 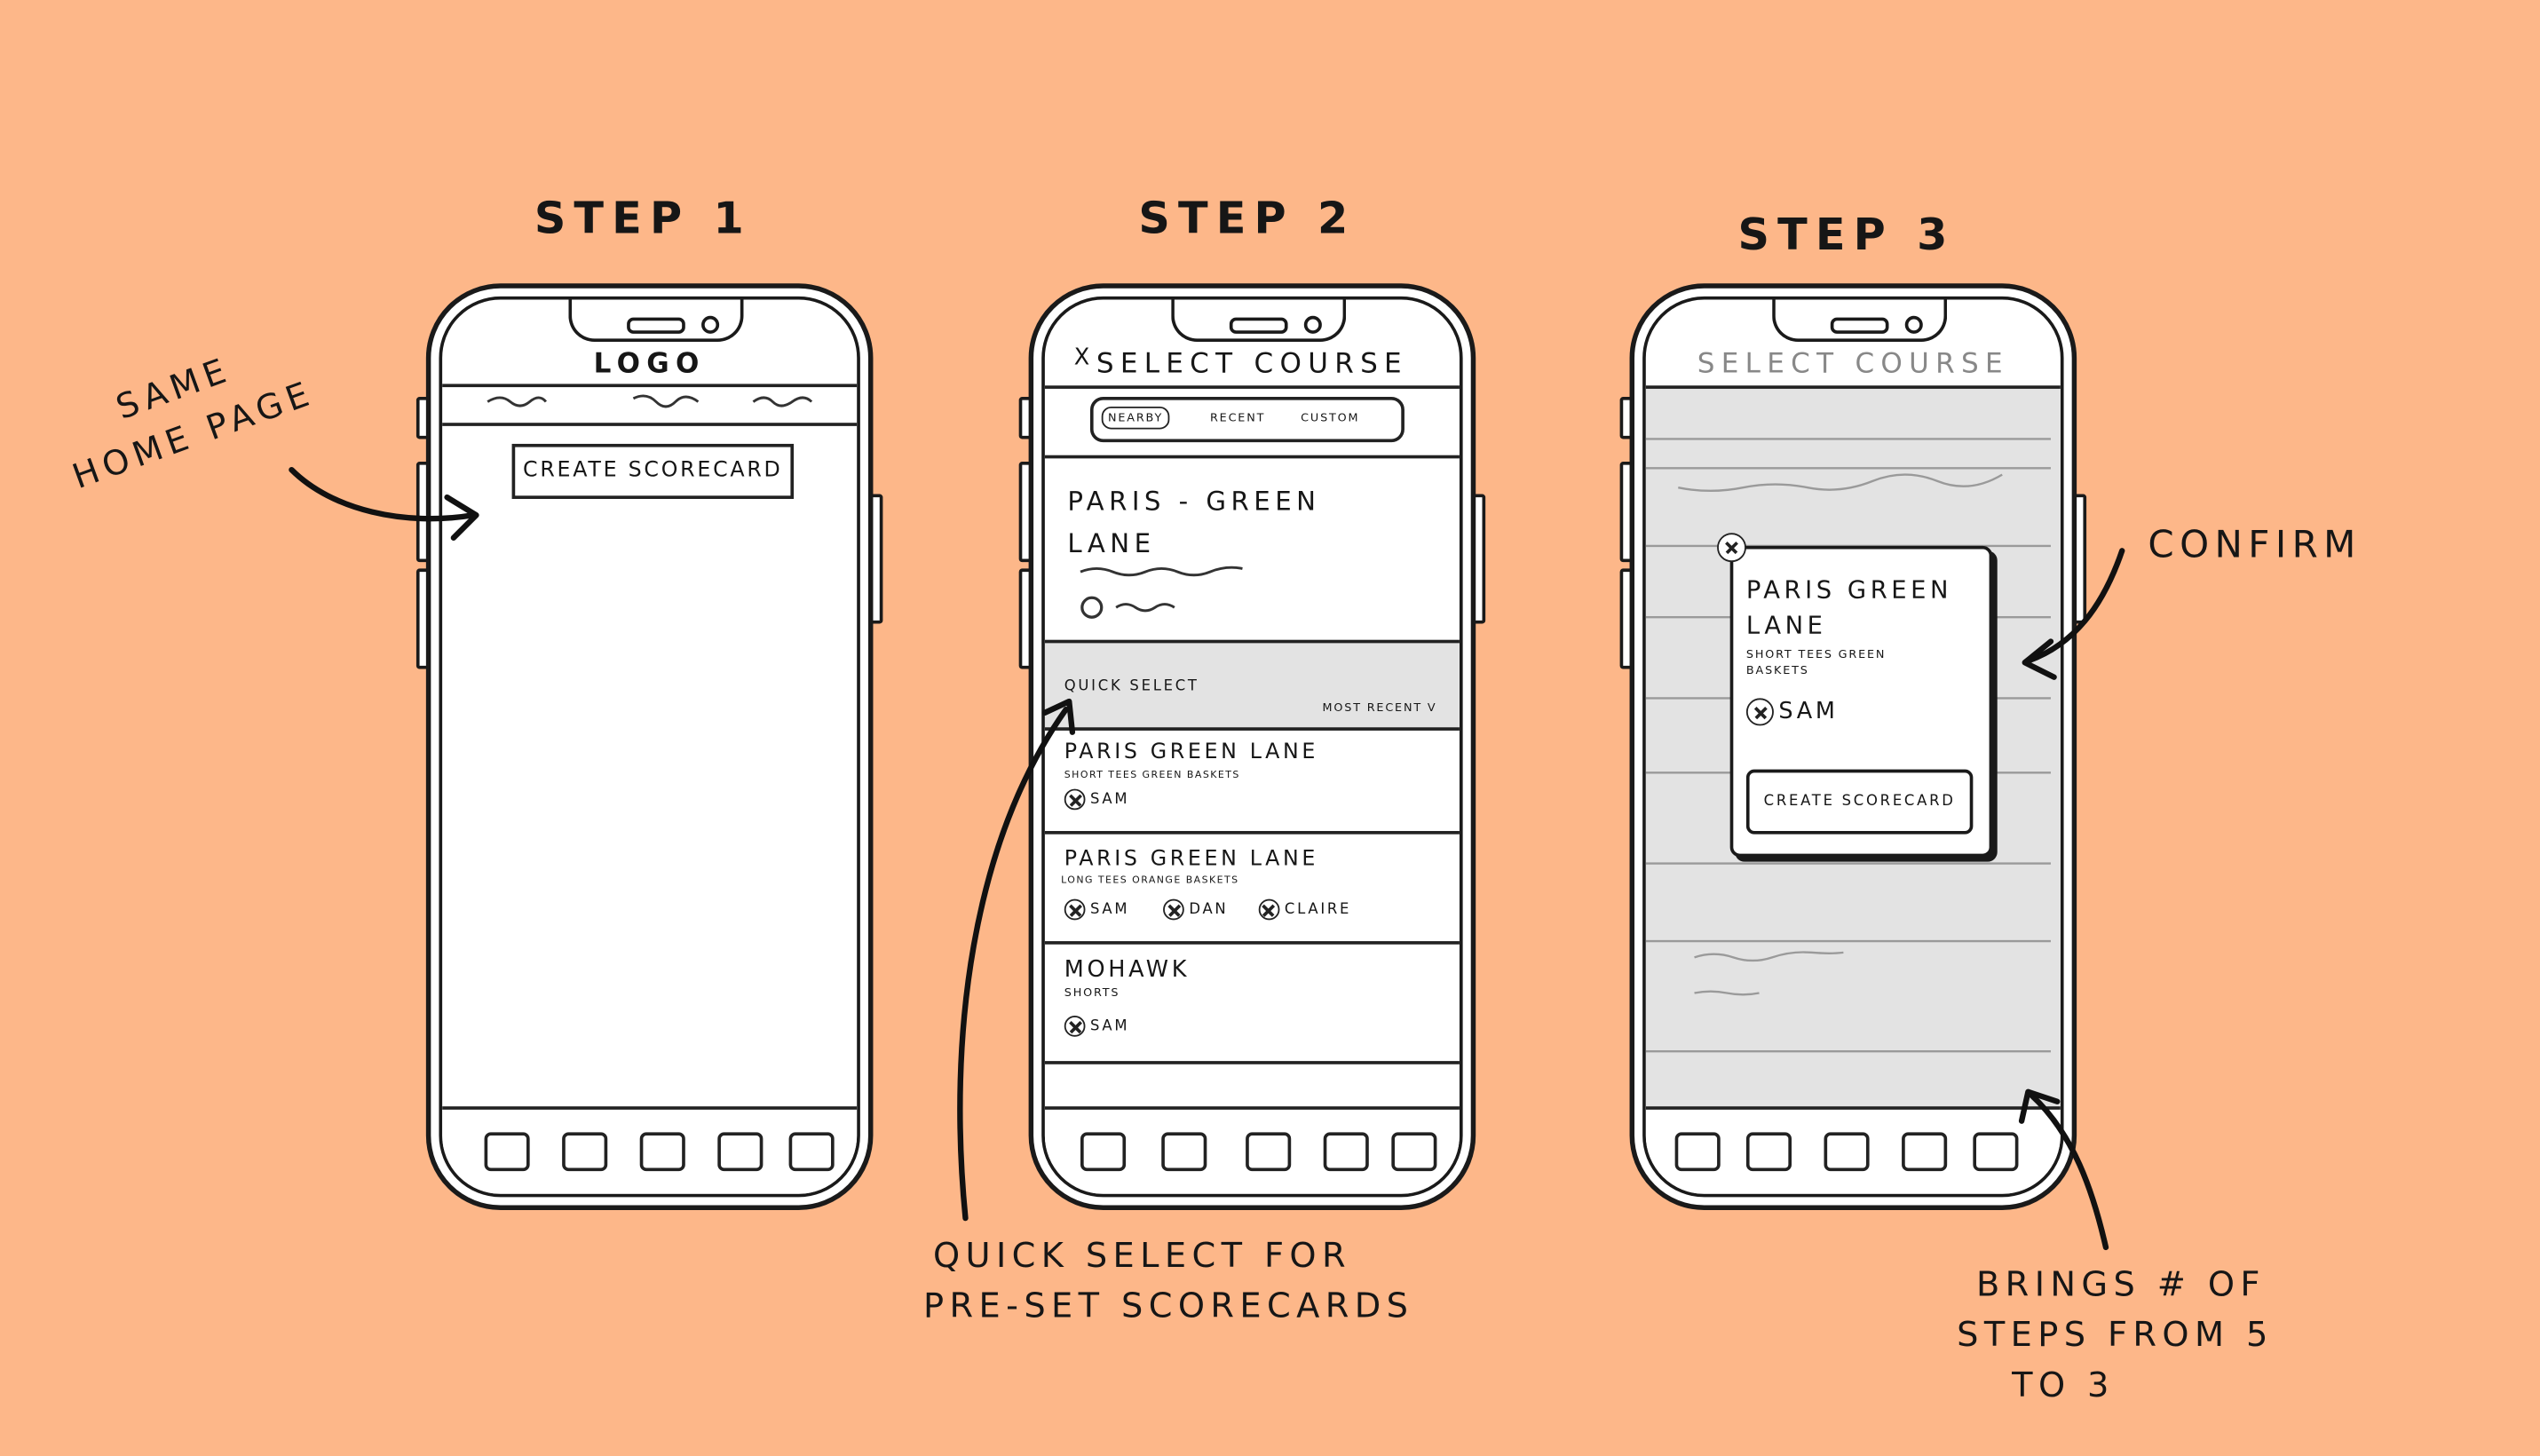 I want to click on featured-name-line-1: PARIS - GREEN, so click(x=1194, y=502).